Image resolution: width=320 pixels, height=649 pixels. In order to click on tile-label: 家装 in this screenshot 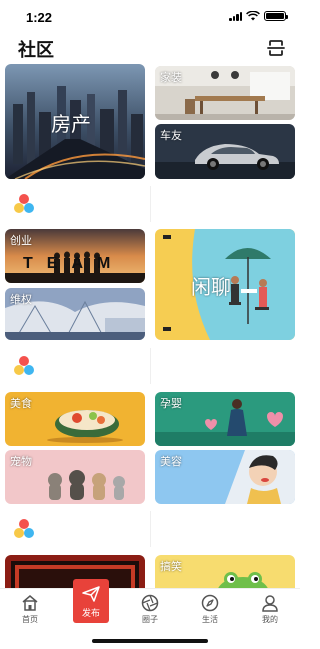, I will do `click(171, 78)`.